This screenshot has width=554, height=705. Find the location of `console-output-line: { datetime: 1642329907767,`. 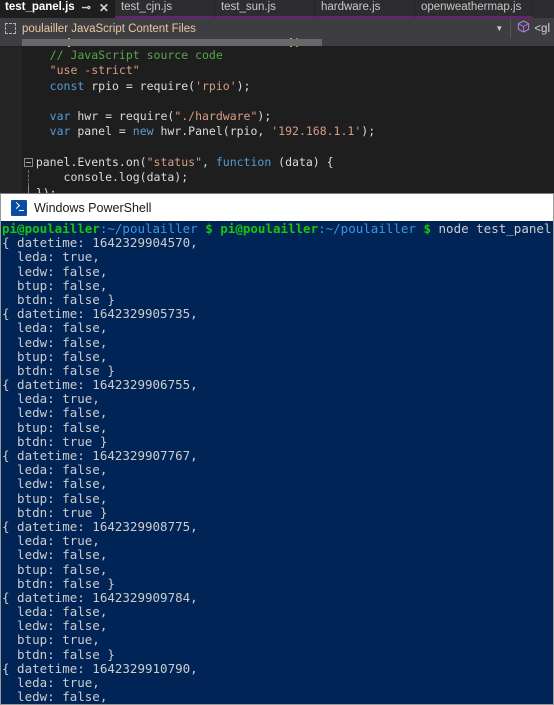

console-output-line: { datetime: 1642329907767, is located at coordinates (277, 455).